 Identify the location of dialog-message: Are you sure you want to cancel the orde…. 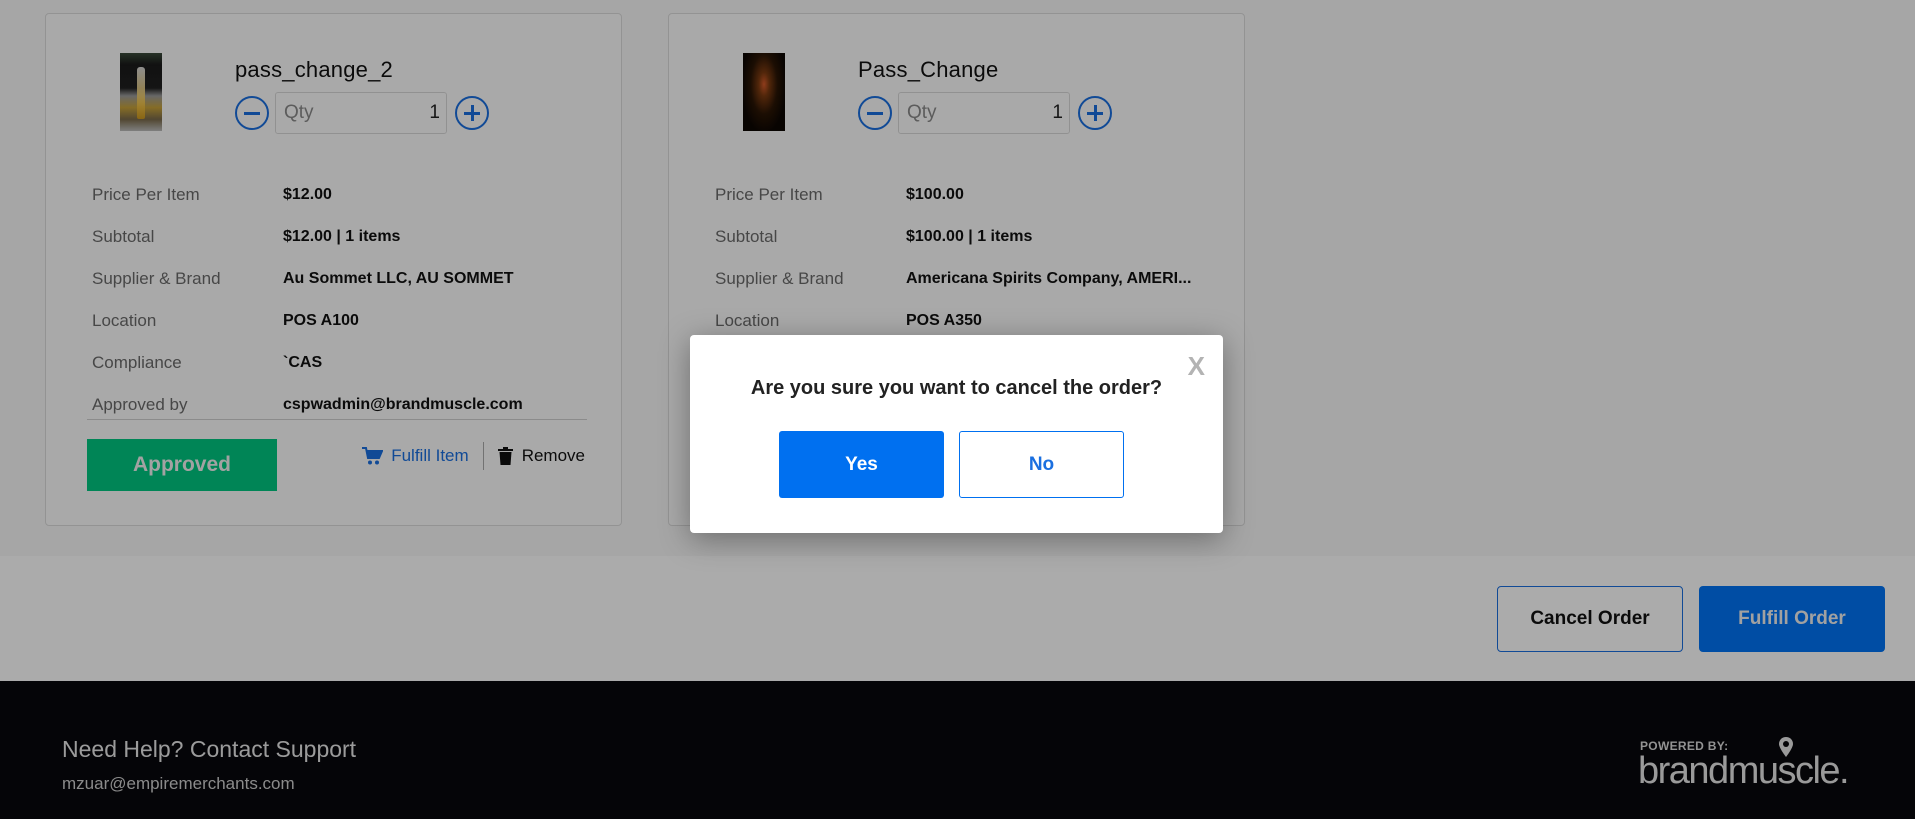
(956, 388).